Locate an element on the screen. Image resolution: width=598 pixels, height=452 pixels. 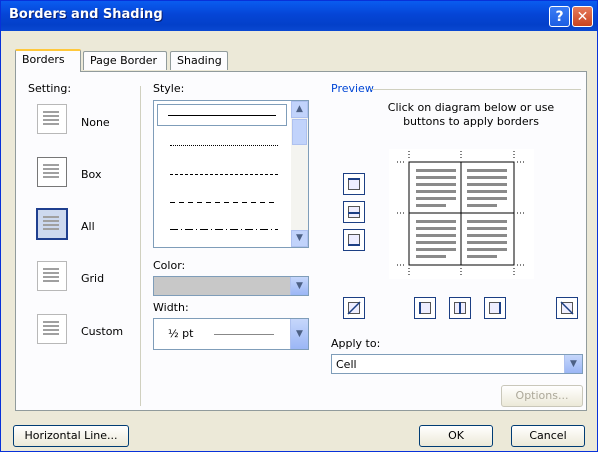
left-border-button is located at coordinates (425, 308).